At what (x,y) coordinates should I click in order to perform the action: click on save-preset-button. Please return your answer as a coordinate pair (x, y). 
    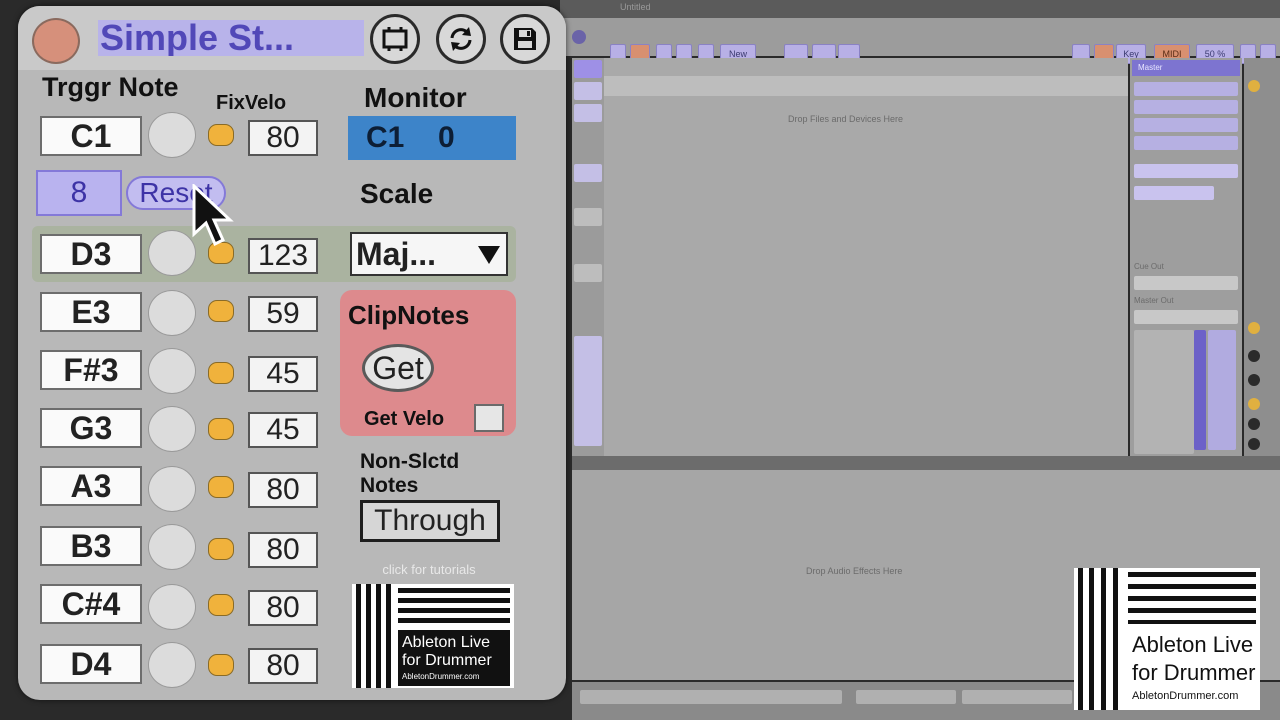
    Looking at the image, I should click on (525, 39).